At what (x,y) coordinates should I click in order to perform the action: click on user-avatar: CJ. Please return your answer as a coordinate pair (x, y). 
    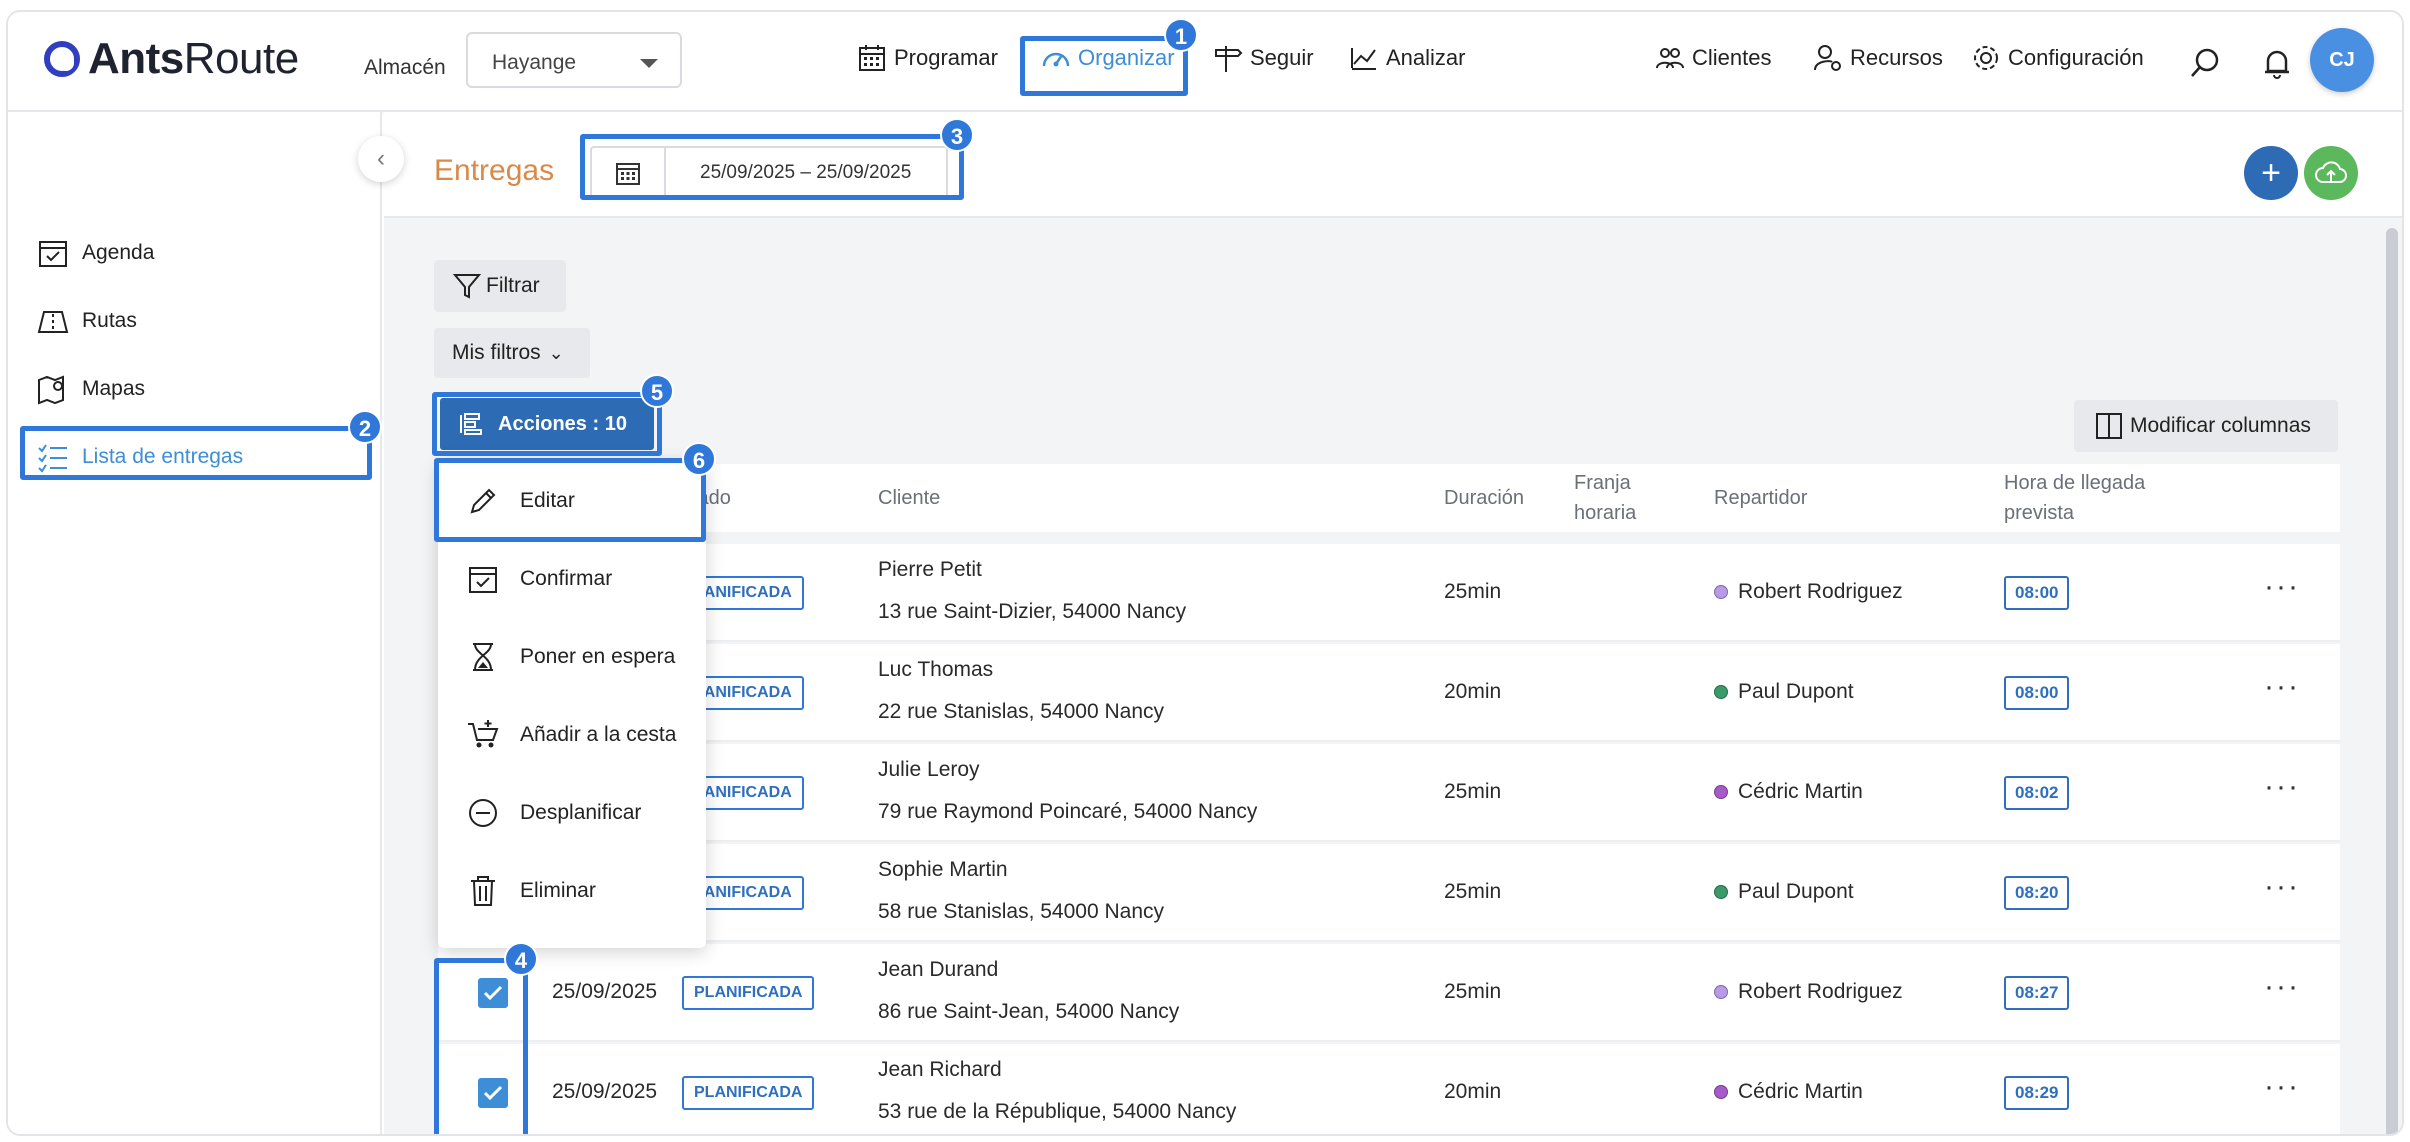
    Looking at the image, I should click on (2342, 60).